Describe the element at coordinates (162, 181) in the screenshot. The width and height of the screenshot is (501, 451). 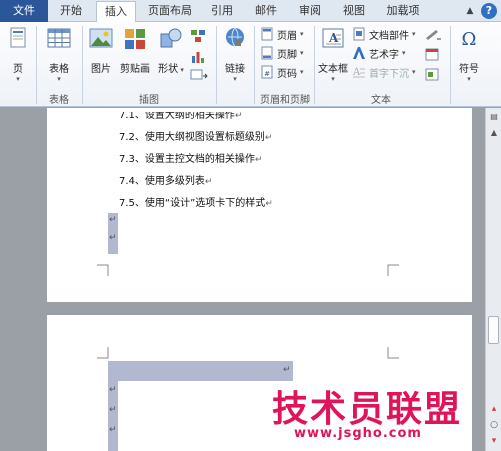
I see `heading-text: 7.4、使用多级列表` at that location.